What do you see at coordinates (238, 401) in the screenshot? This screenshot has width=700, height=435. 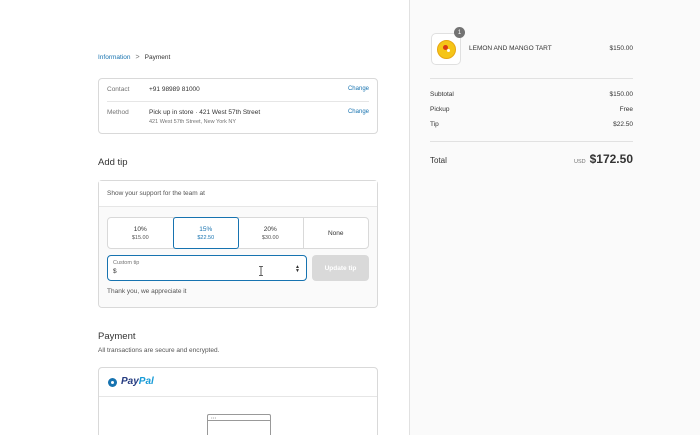 I see `payment-box: PayPal •••` at bounding box center [238, 401].